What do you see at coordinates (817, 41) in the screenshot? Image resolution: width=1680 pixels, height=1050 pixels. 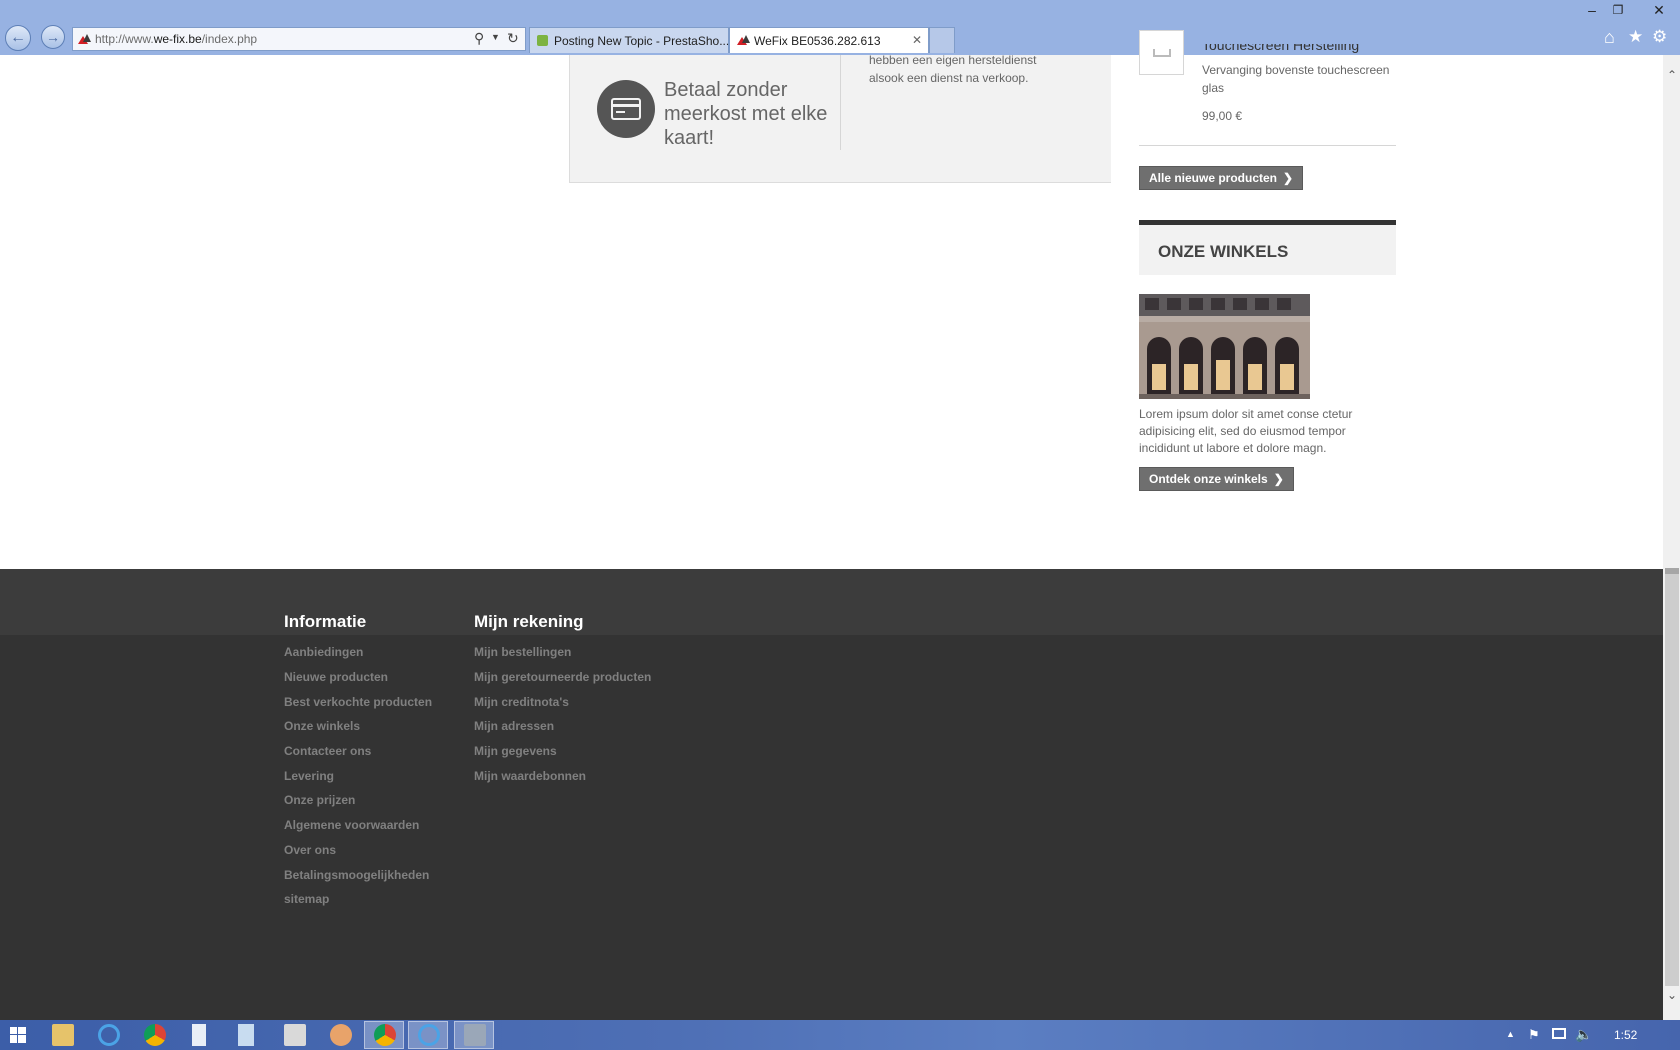 I see `tab-title: WeFix BE0536.282.613` at bounding box center [817, 41].